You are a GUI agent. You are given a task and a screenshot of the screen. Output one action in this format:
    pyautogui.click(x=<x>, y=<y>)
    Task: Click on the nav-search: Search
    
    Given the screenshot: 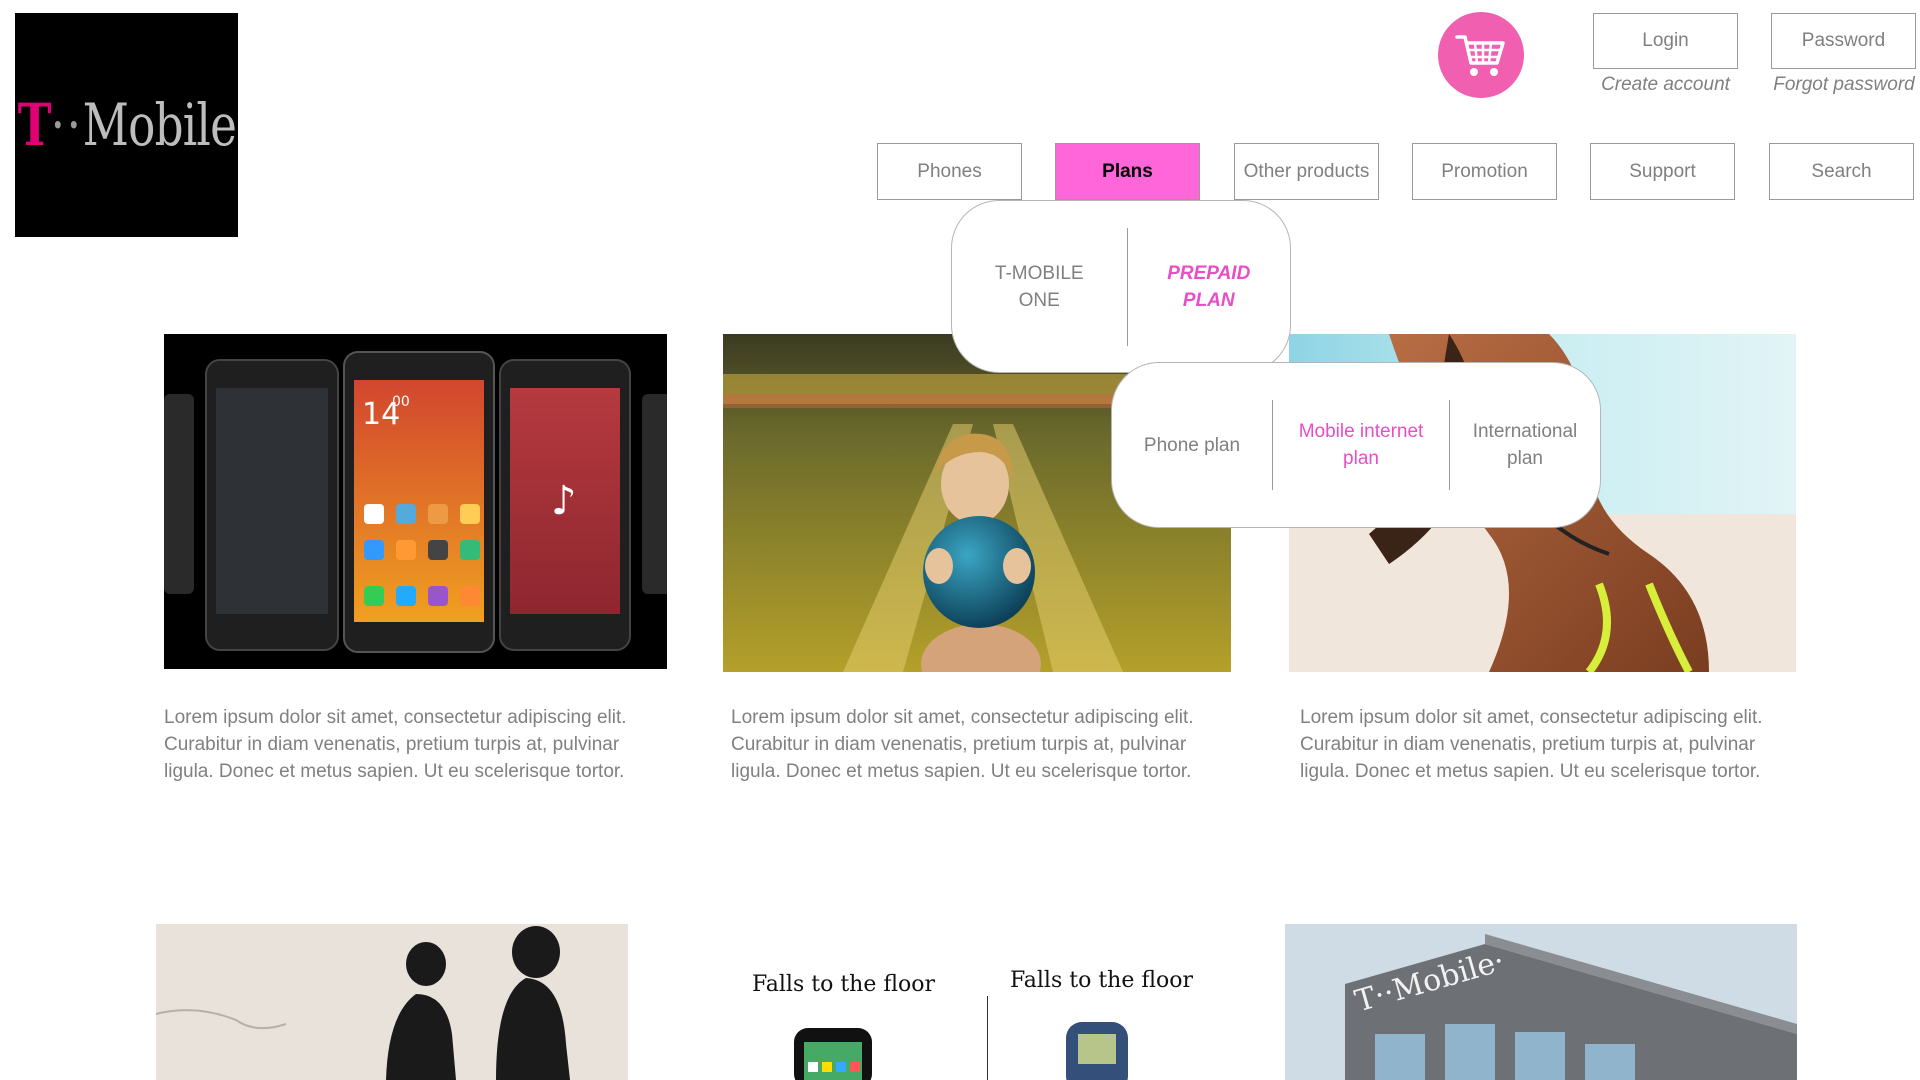 What is the action you would take?
    pyautogui.click(x=1841, y=171)
    